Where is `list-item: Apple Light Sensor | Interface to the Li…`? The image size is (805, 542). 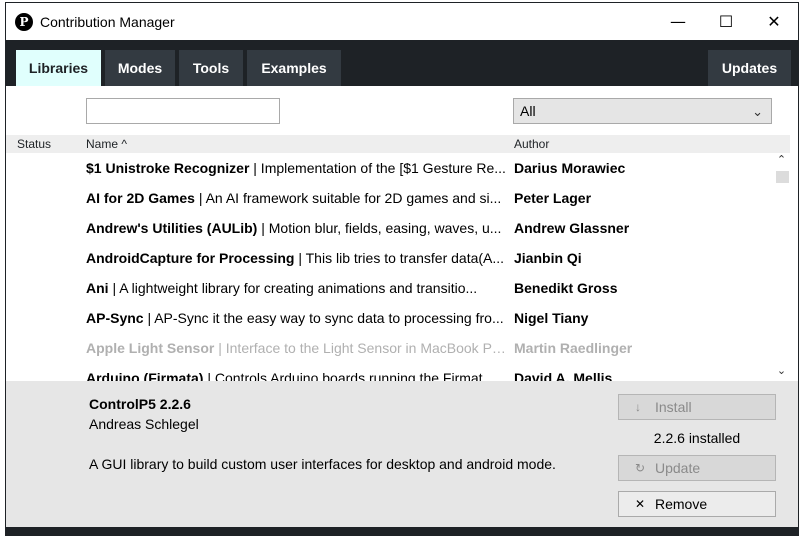 list-item: Apple Light Sensor | Interface to the Li… is located at coordinates (389, 348).